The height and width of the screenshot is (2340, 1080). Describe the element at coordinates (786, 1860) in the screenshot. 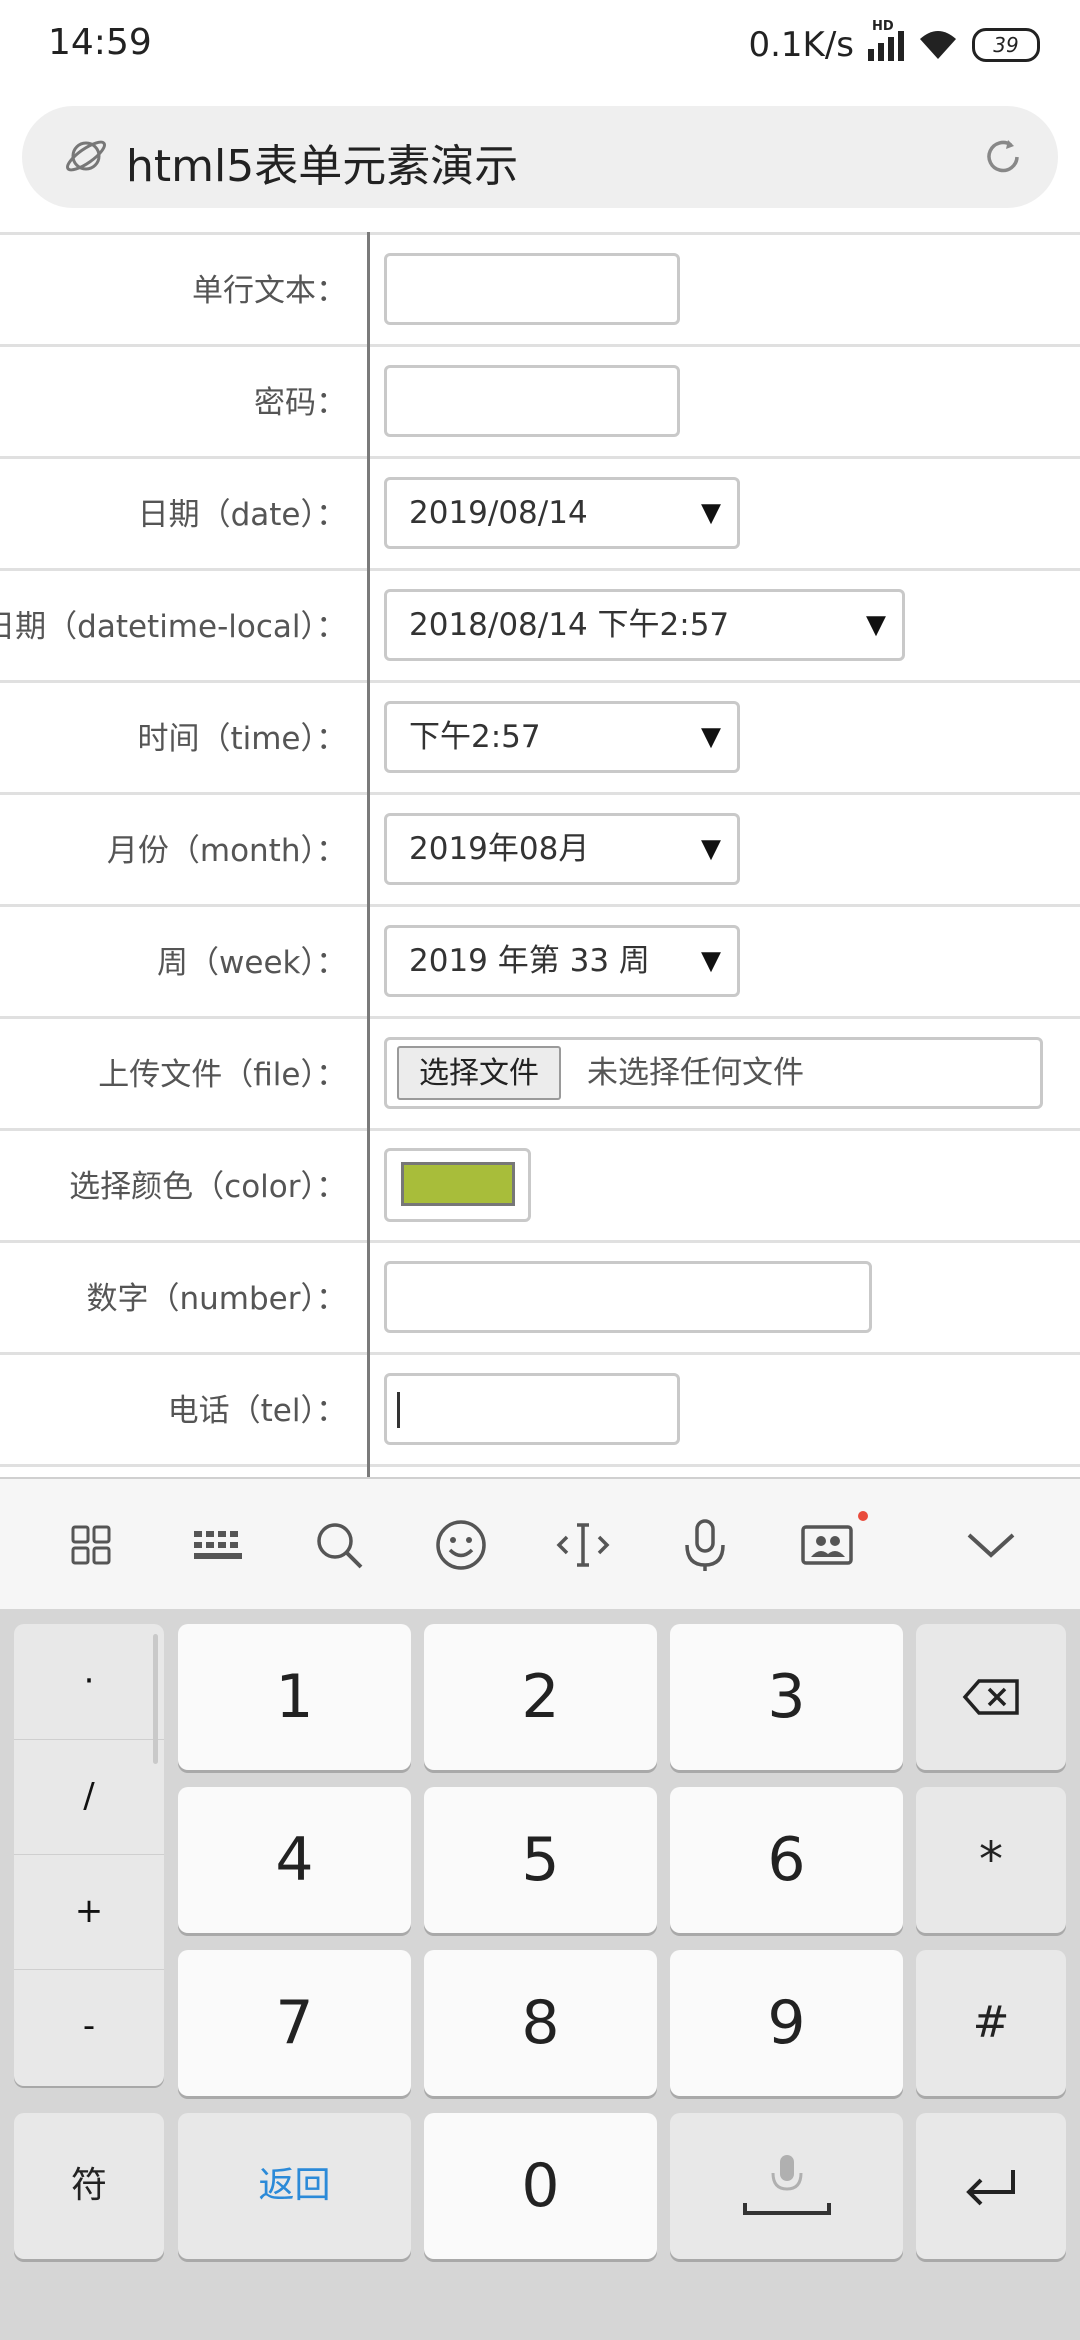

I see `key-6: 6` at that location.